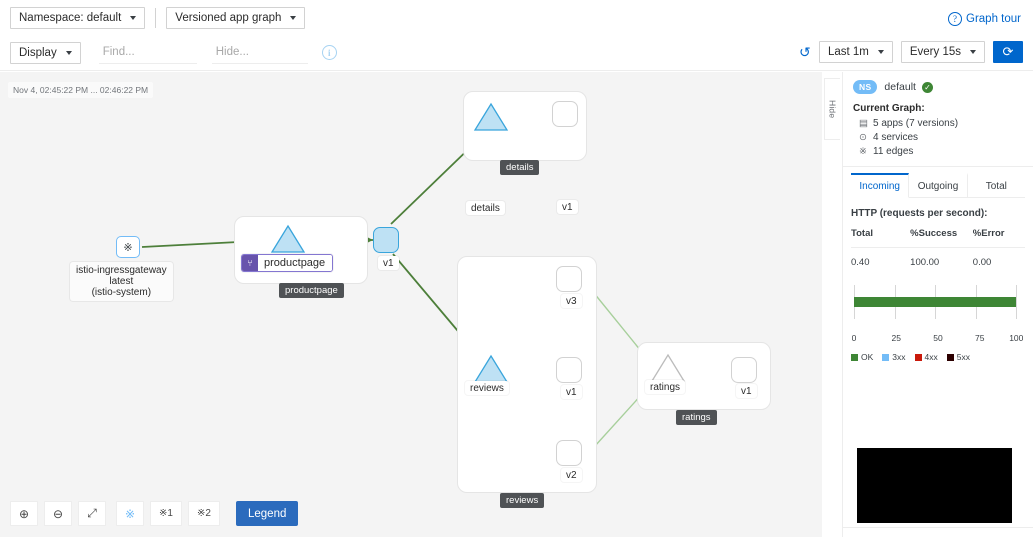 Image resolution: width=1033 pixels, height=537 pixels. I want to click on layout-default-button: ※, so click(130, 513).